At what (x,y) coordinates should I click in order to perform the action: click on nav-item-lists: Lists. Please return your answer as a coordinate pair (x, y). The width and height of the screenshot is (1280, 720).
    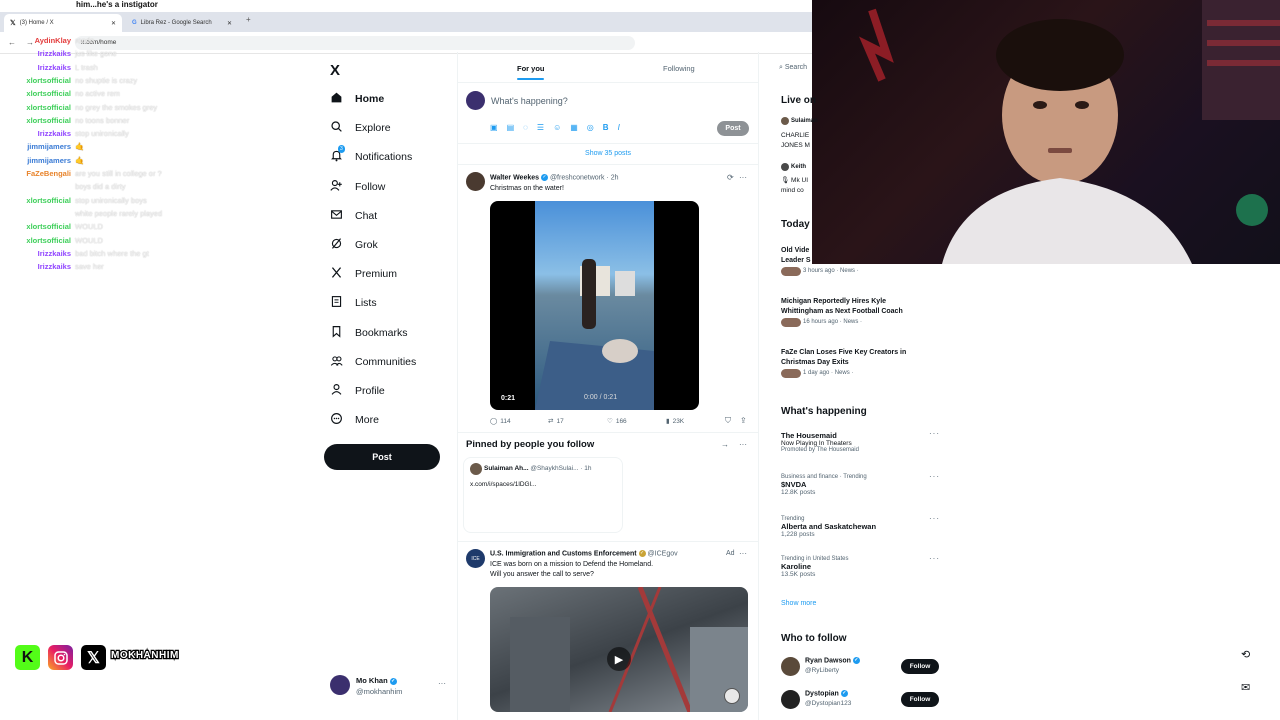
    Looking at the image, I should click on (353, 303).